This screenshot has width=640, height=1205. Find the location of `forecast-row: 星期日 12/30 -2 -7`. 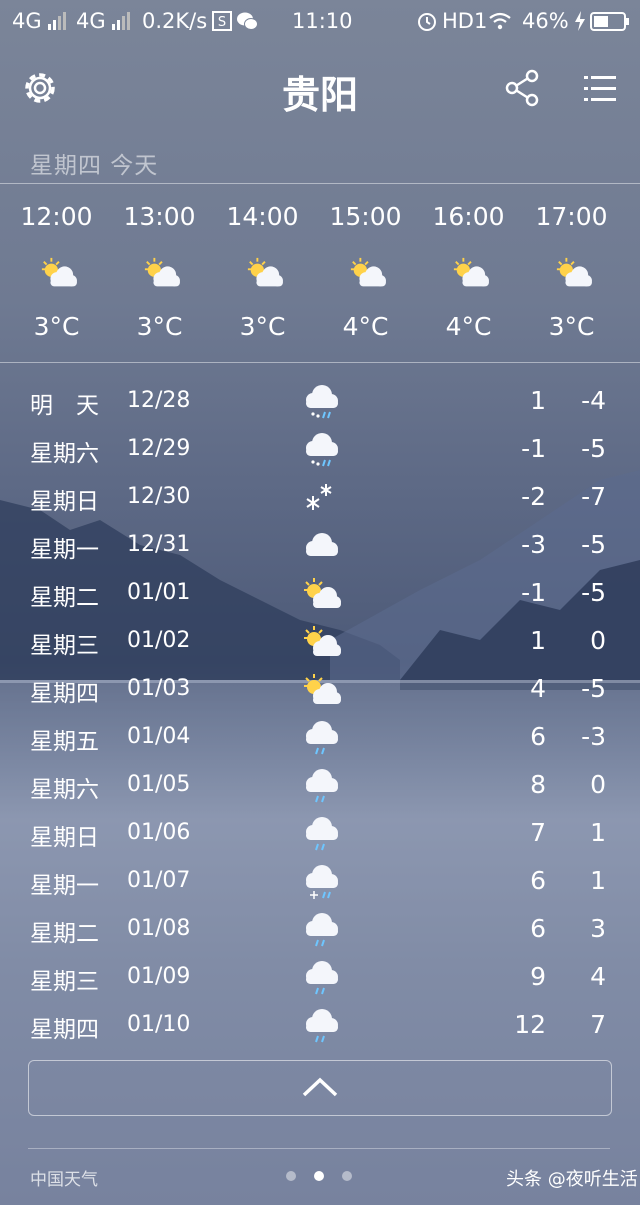

forecast-row: 星期日 12/30 -2 -7 is located at coordinates (320, 500).